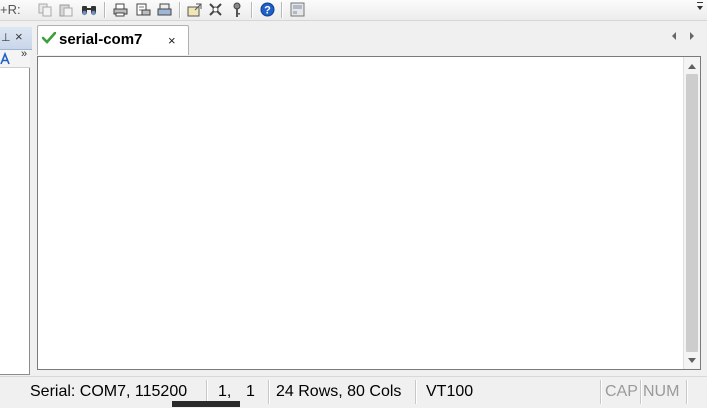 This screenshot has width=707, height=408. I want to click on about-icon, so click(297, 9).